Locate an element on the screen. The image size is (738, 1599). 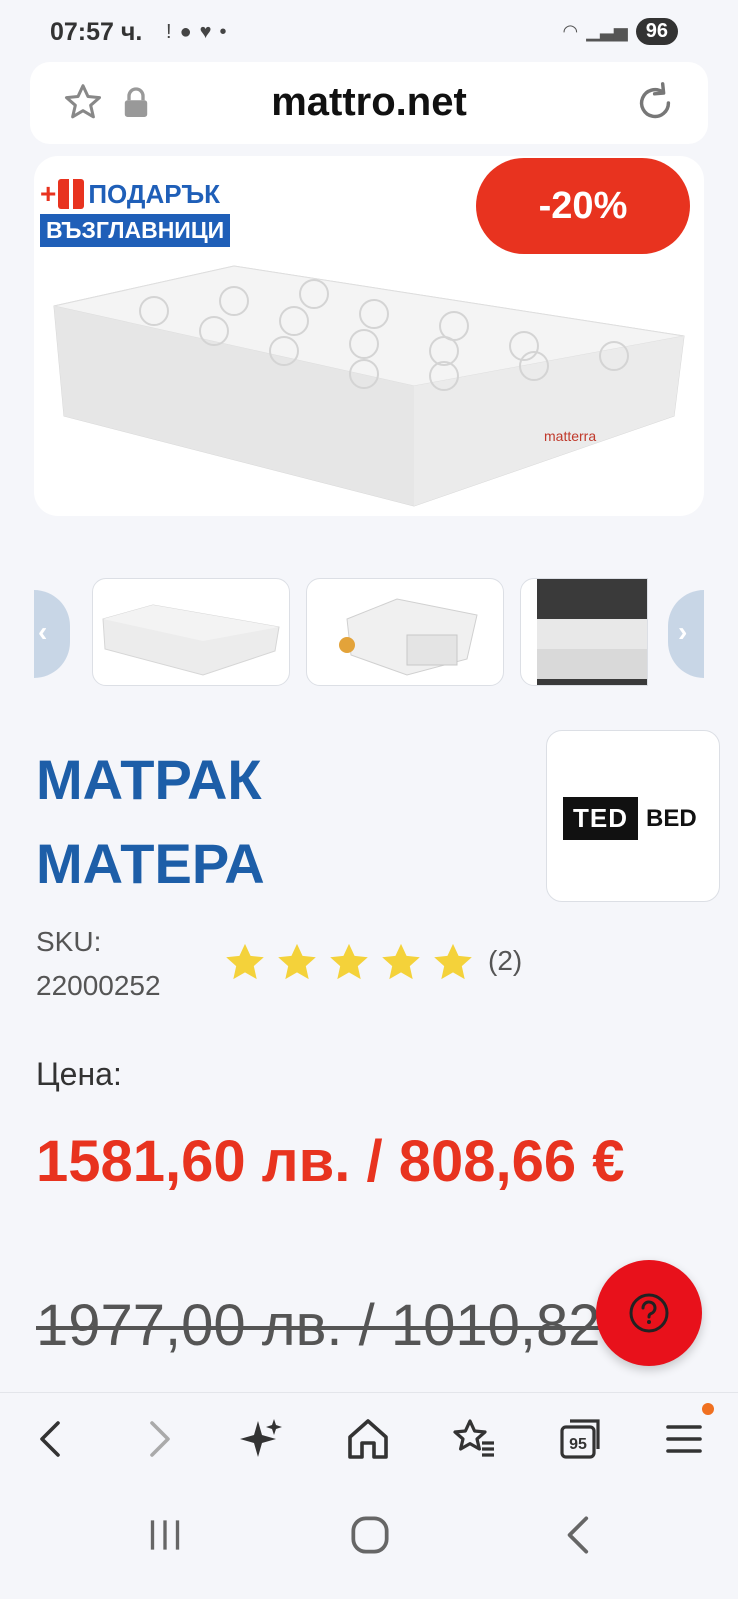
status-time: 07:57 ч. is located at coordinates (96, 32).